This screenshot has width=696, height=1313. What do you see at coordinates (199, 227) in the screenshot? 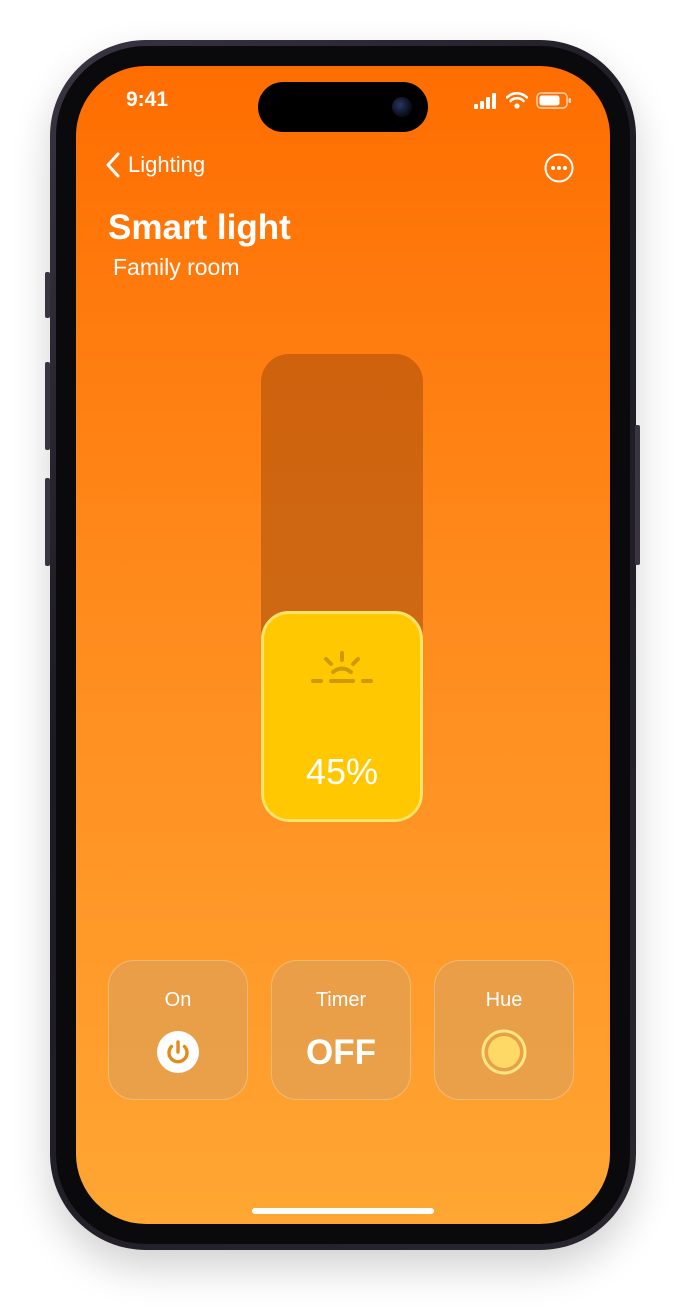
I see `page-title: Smart light` at bounding box center [199, 227].